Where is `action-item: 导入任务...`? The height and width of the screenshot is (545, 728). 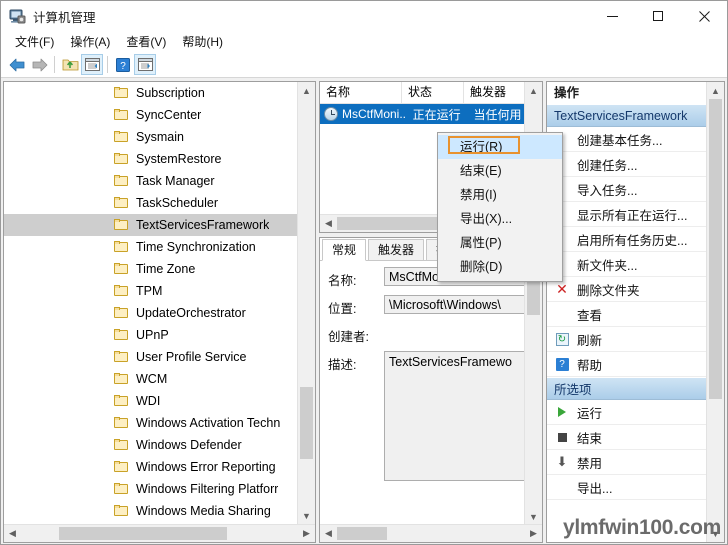
action-item: 导入任务... is located at coordinates (635, 189).